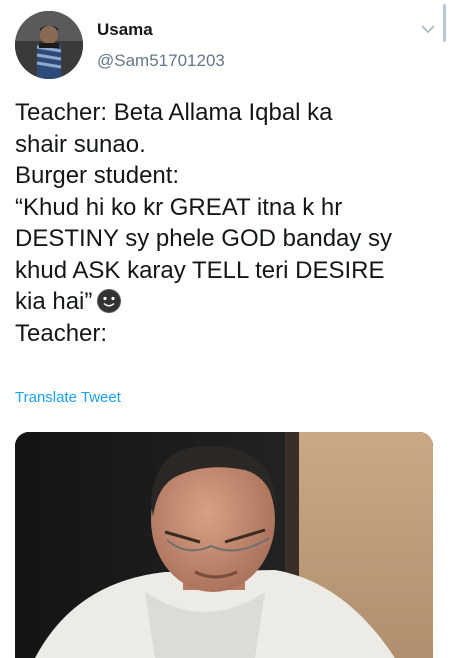  Describe the element at coordinates (80, 144) in the screenshot. I see `tweet-text-line: shair sunao.` at that location.